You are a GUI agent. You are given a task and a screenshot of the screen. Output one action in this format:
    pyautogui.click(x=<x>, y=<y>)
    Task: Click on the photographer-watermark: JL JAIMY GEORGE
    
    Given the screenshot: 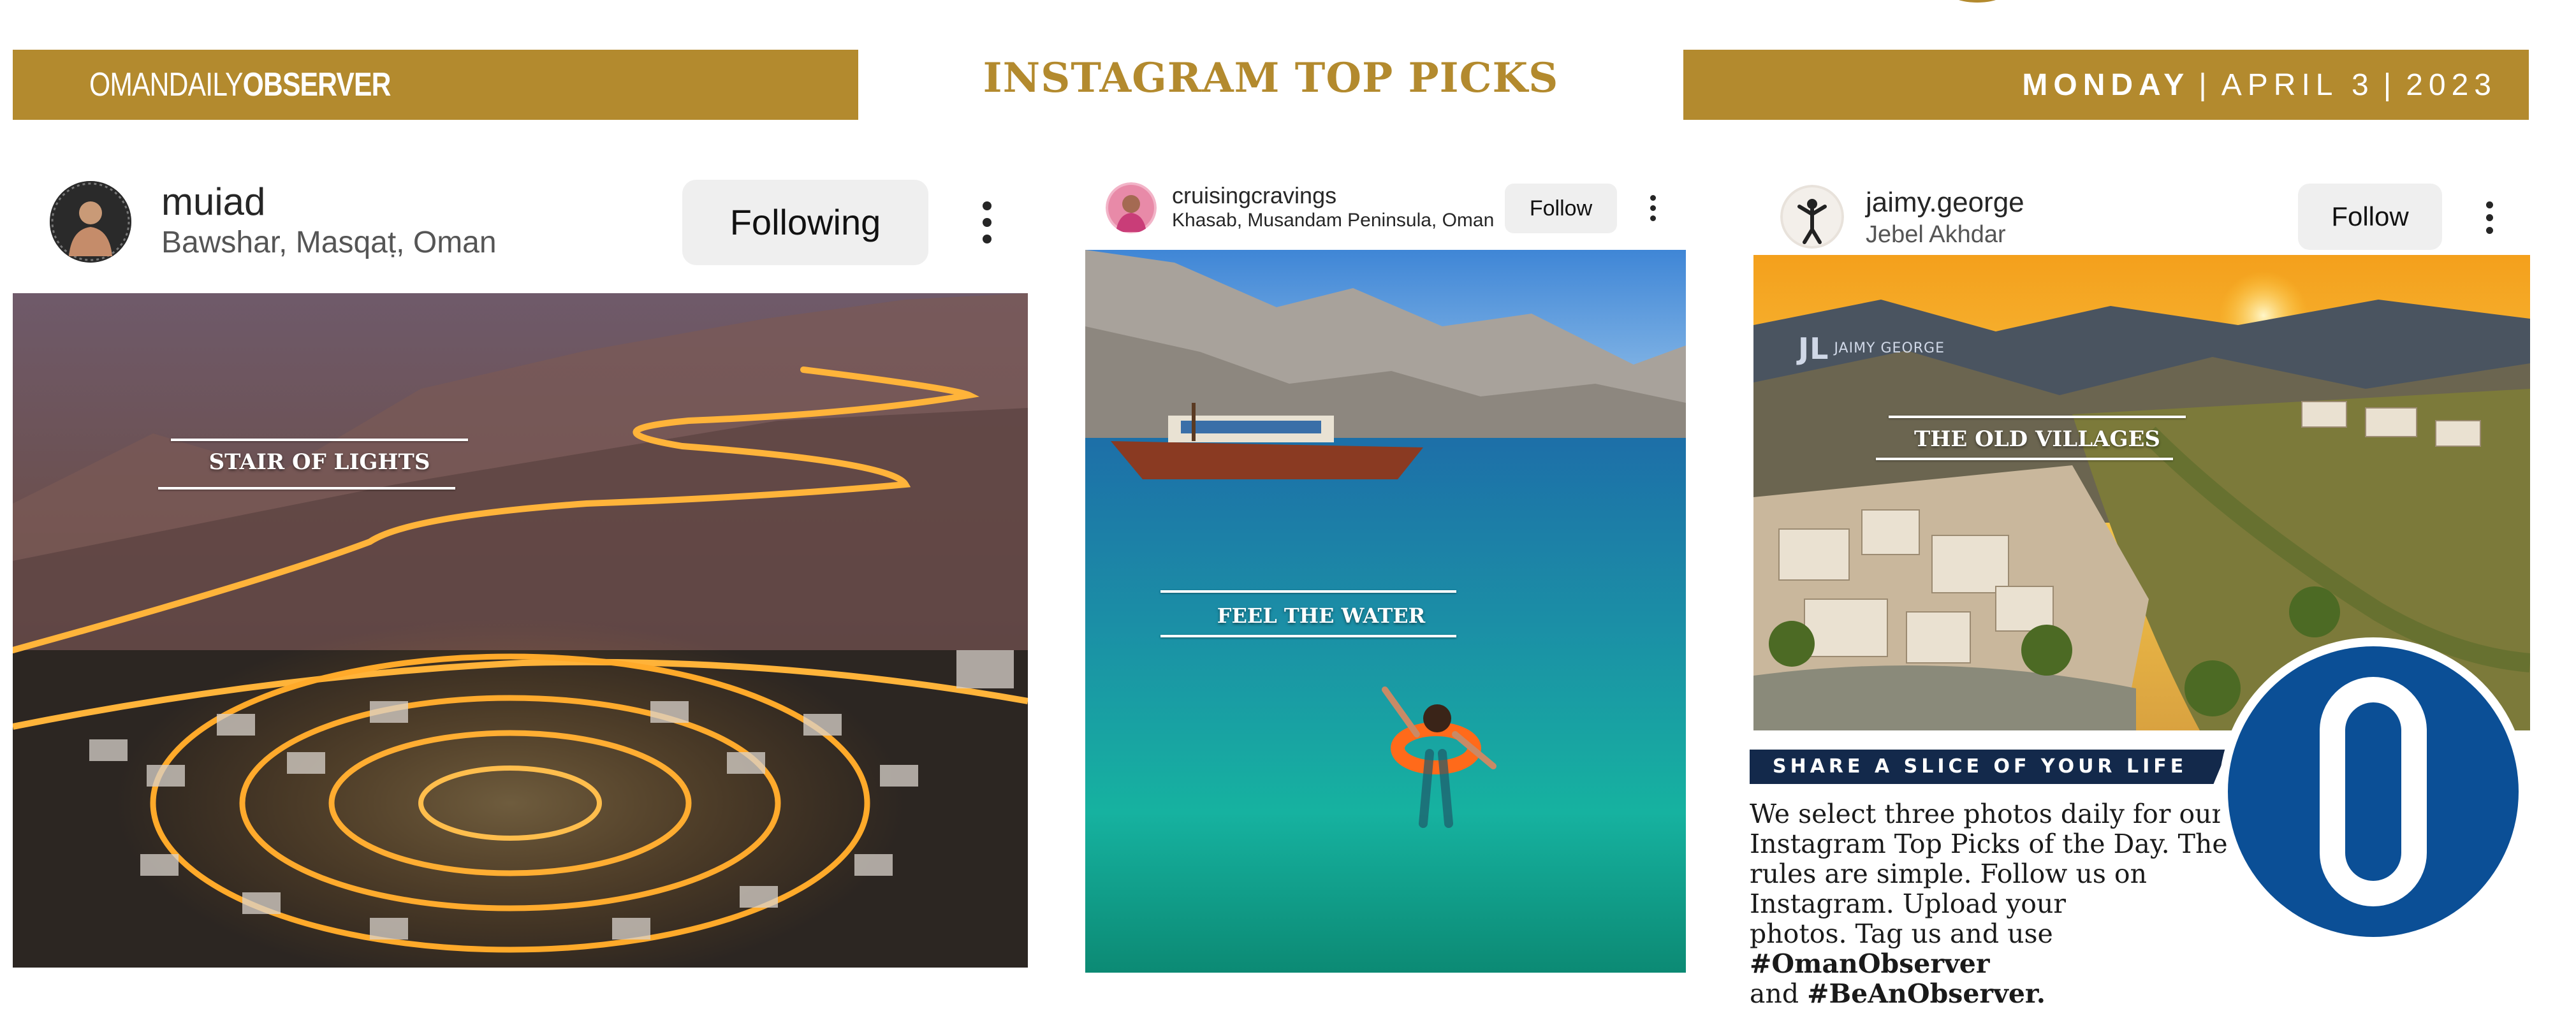 What is the action you would take?
    pyautogui.click(x=1871, y=349)
    